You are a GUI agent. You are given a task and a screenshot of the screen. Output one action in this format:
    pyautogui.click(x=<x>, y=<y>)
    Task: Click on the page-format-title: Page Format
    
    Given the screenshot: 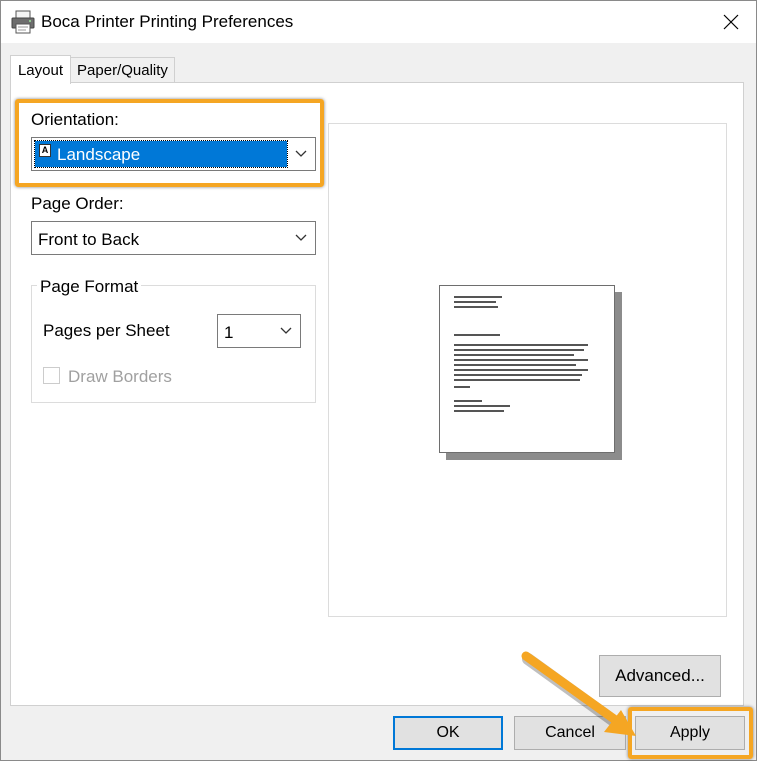 What is the action you would take?
    pyautogui.click(x=89, y=287)
    